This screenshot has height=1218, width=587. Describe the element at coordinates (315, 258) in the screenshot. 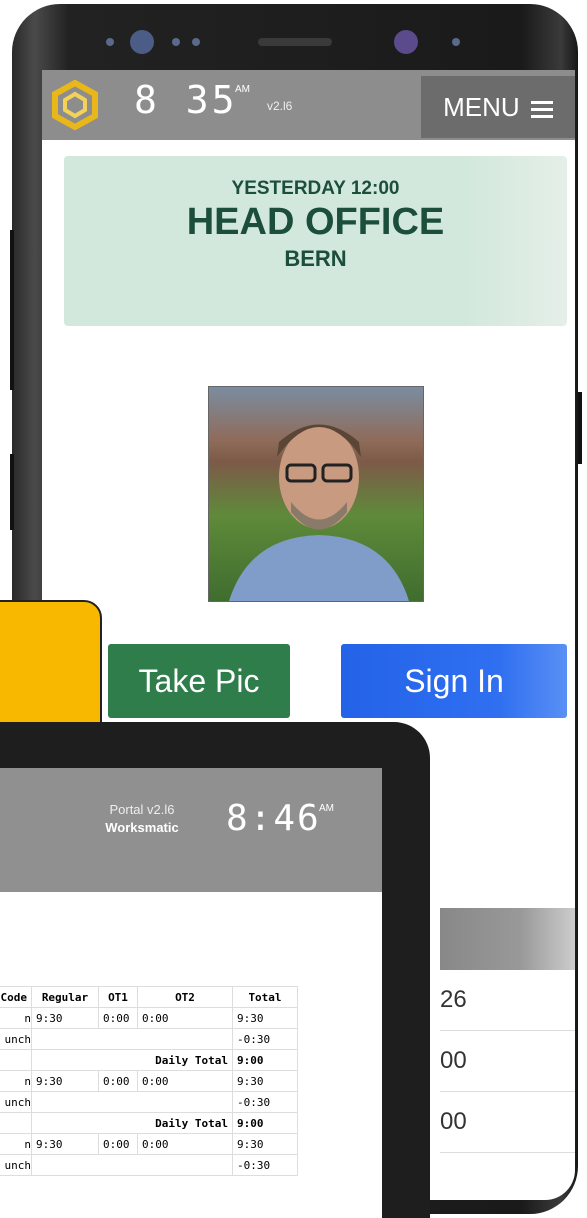

I see `office-city: BERN` at that location.